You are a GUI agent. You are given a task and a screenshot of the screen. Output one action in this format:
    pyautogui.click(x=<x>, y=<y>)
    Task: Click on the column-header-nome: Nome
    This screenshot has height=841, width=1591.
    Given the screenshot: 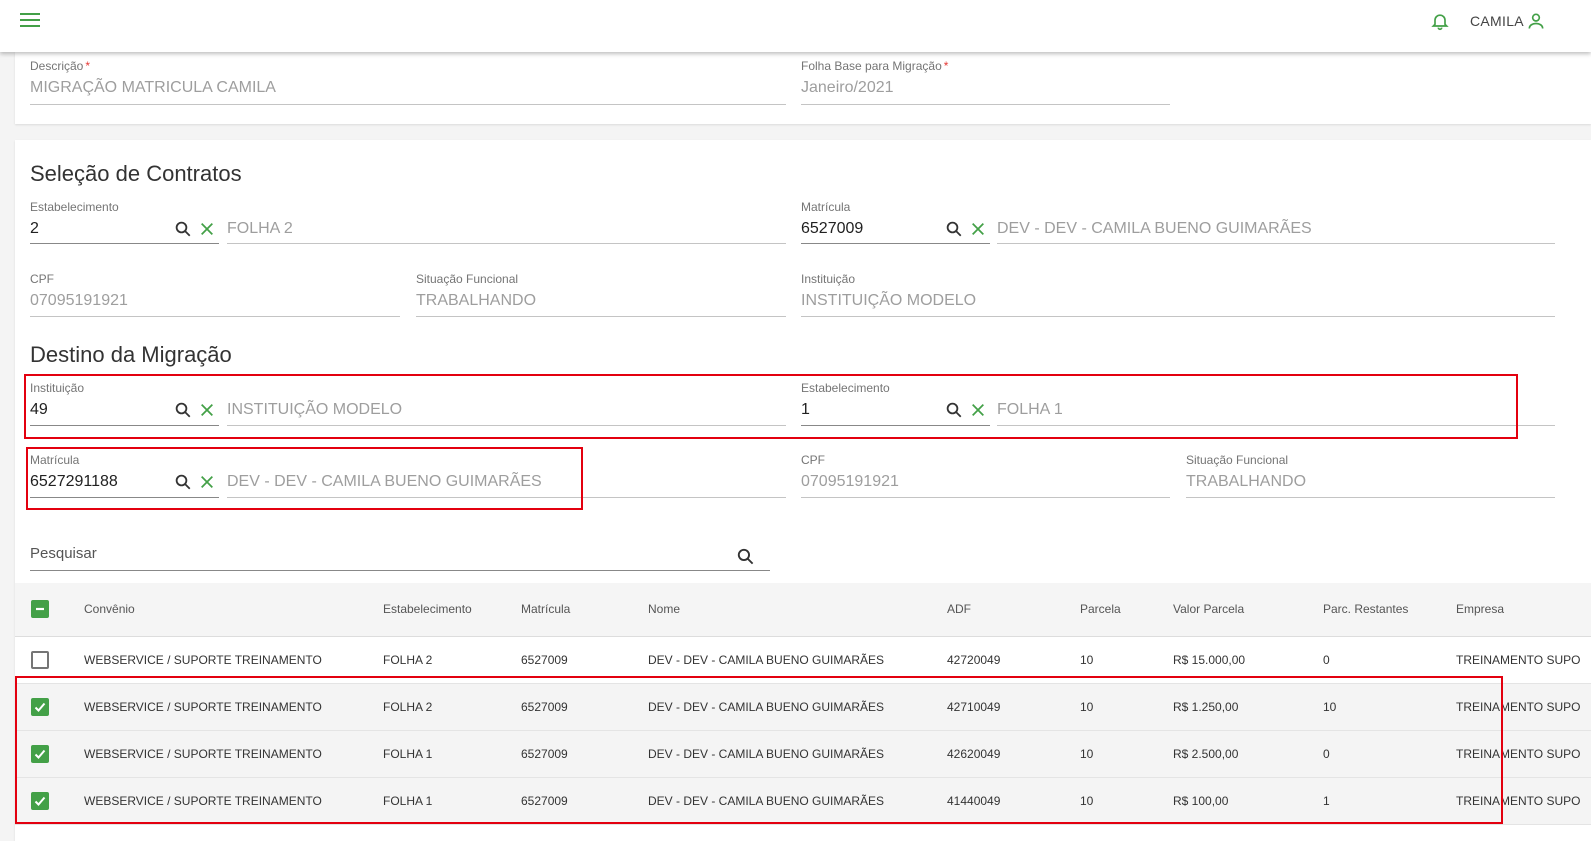 What is the action you would take?
    pyautogui.click(x=664, y=609)
    